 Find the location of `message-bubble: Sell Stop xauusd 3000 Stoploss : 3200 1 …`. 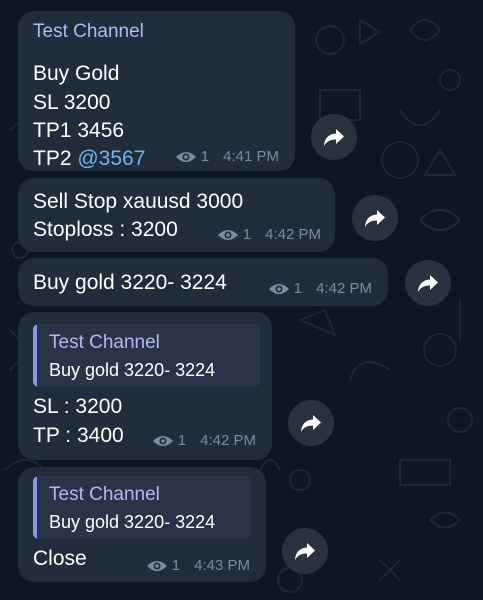

message-bubble: Sell Stop xauusd 3000 Stoploss : 3200 1 … is located at coordinates (176, 215).